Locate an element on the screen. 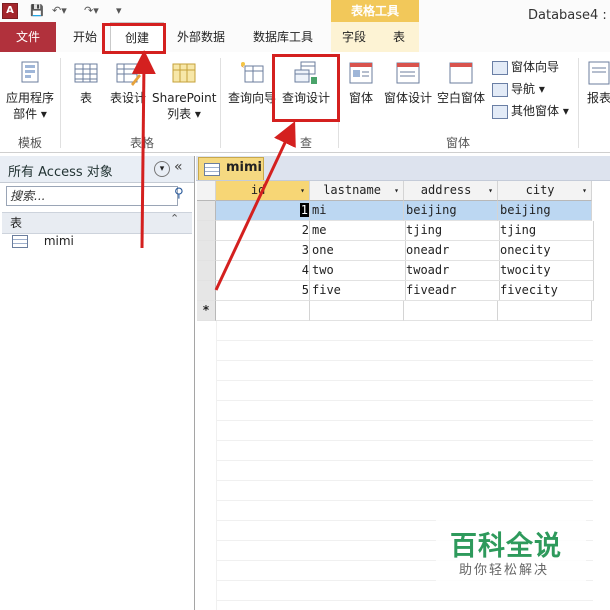 This screenshot has height=610, width=610. watermark-slogan: 助你轻松解决 is located at coordinates (504, 570).